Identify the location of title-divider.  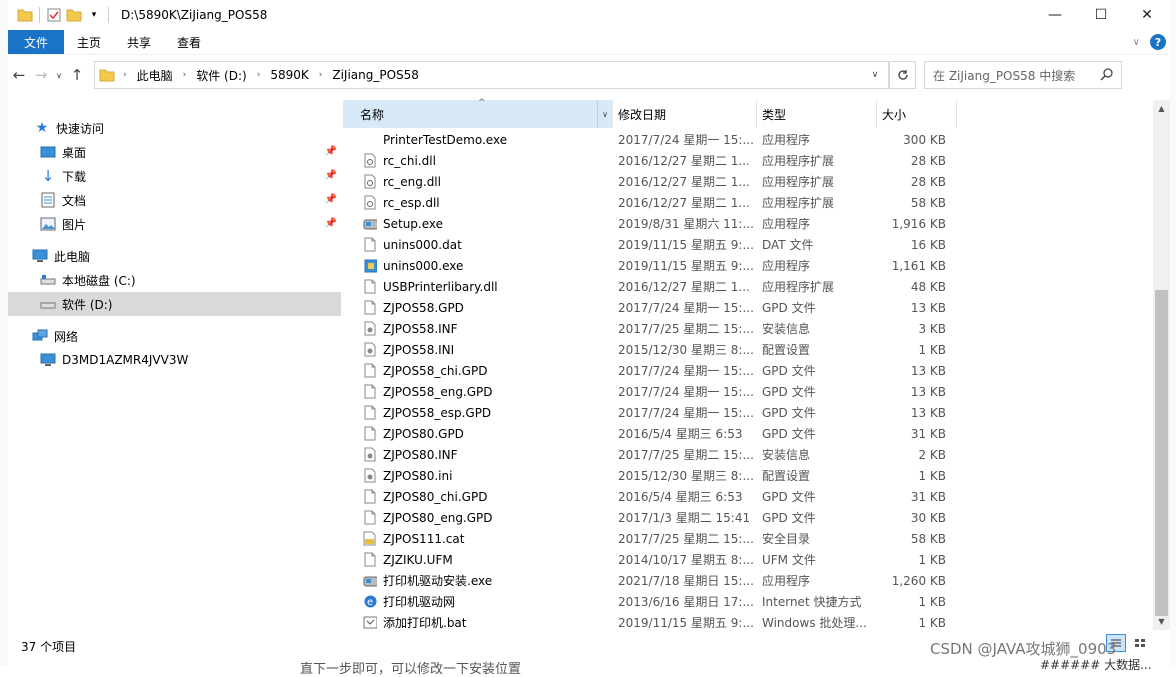
(108, 15).